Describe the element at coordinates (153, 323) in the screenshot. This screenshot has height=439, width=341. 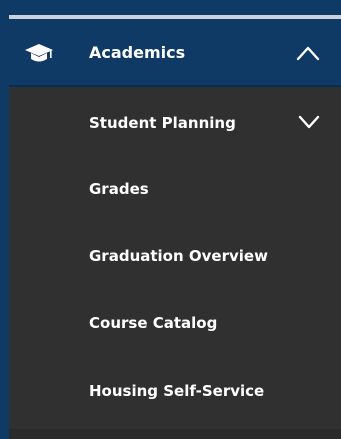
I see `menu-item-label: Course Catalog` at that location.